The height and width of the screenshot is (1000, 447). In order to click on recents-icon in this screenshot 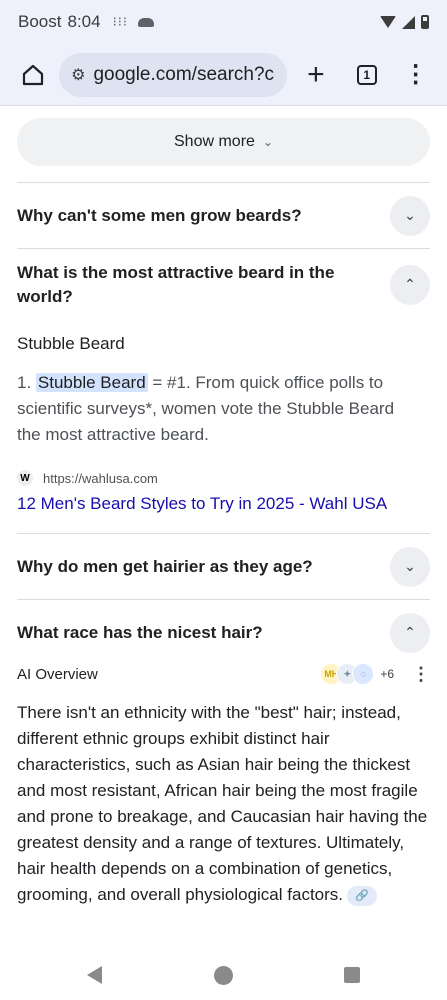, I will do `click(352, 975)`.